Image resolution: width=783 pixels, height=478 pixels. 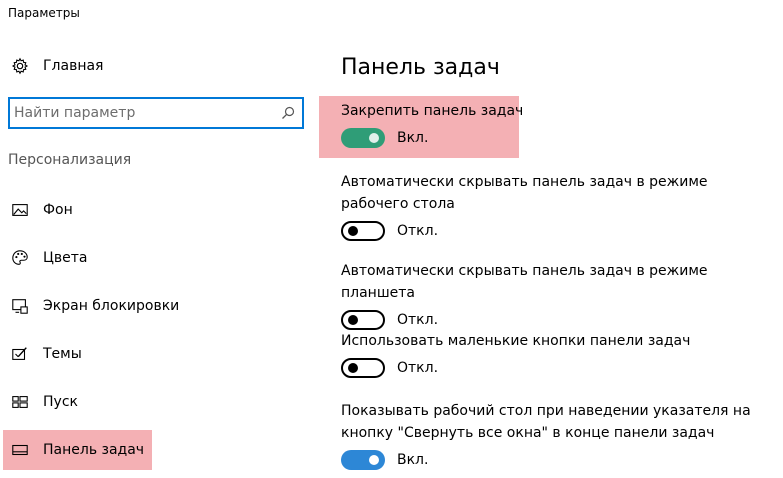 I want to click on small-buttons-toggle, so click(x=363, y=368).